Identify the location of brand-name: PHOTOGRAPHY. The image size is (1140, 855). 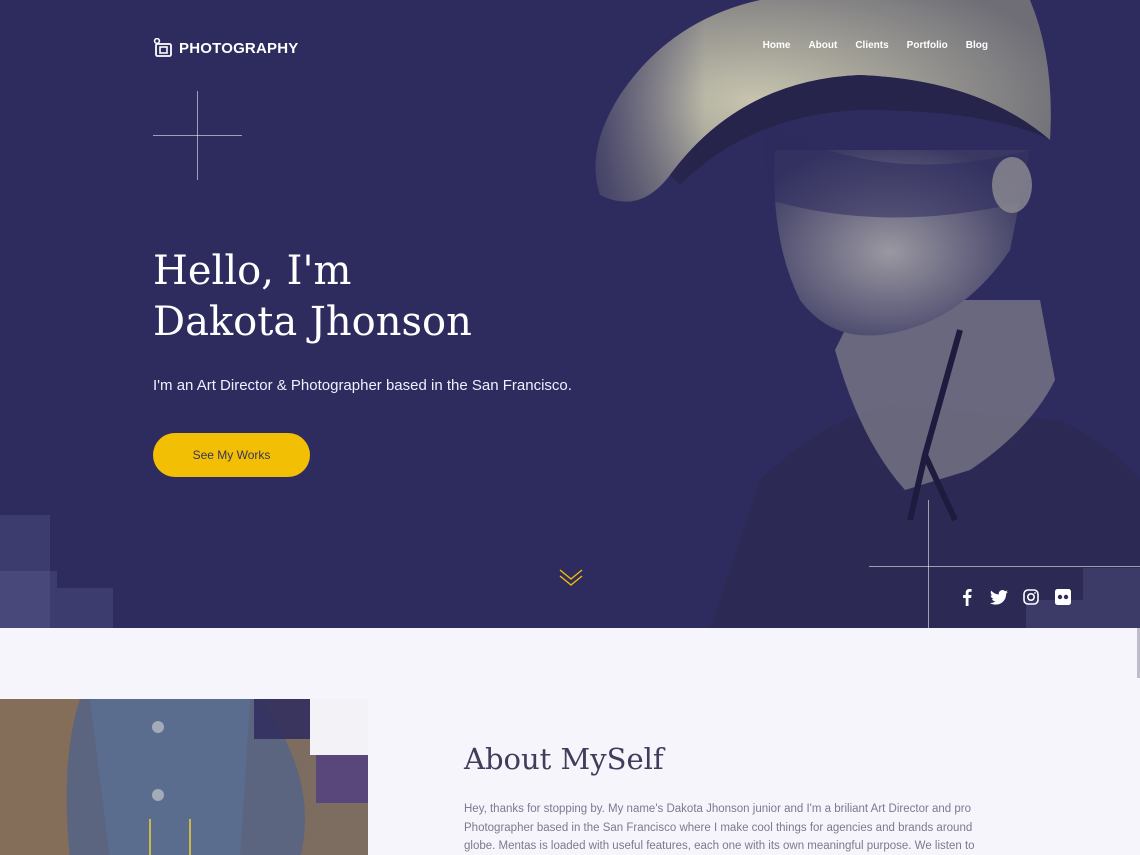
(239, 48).